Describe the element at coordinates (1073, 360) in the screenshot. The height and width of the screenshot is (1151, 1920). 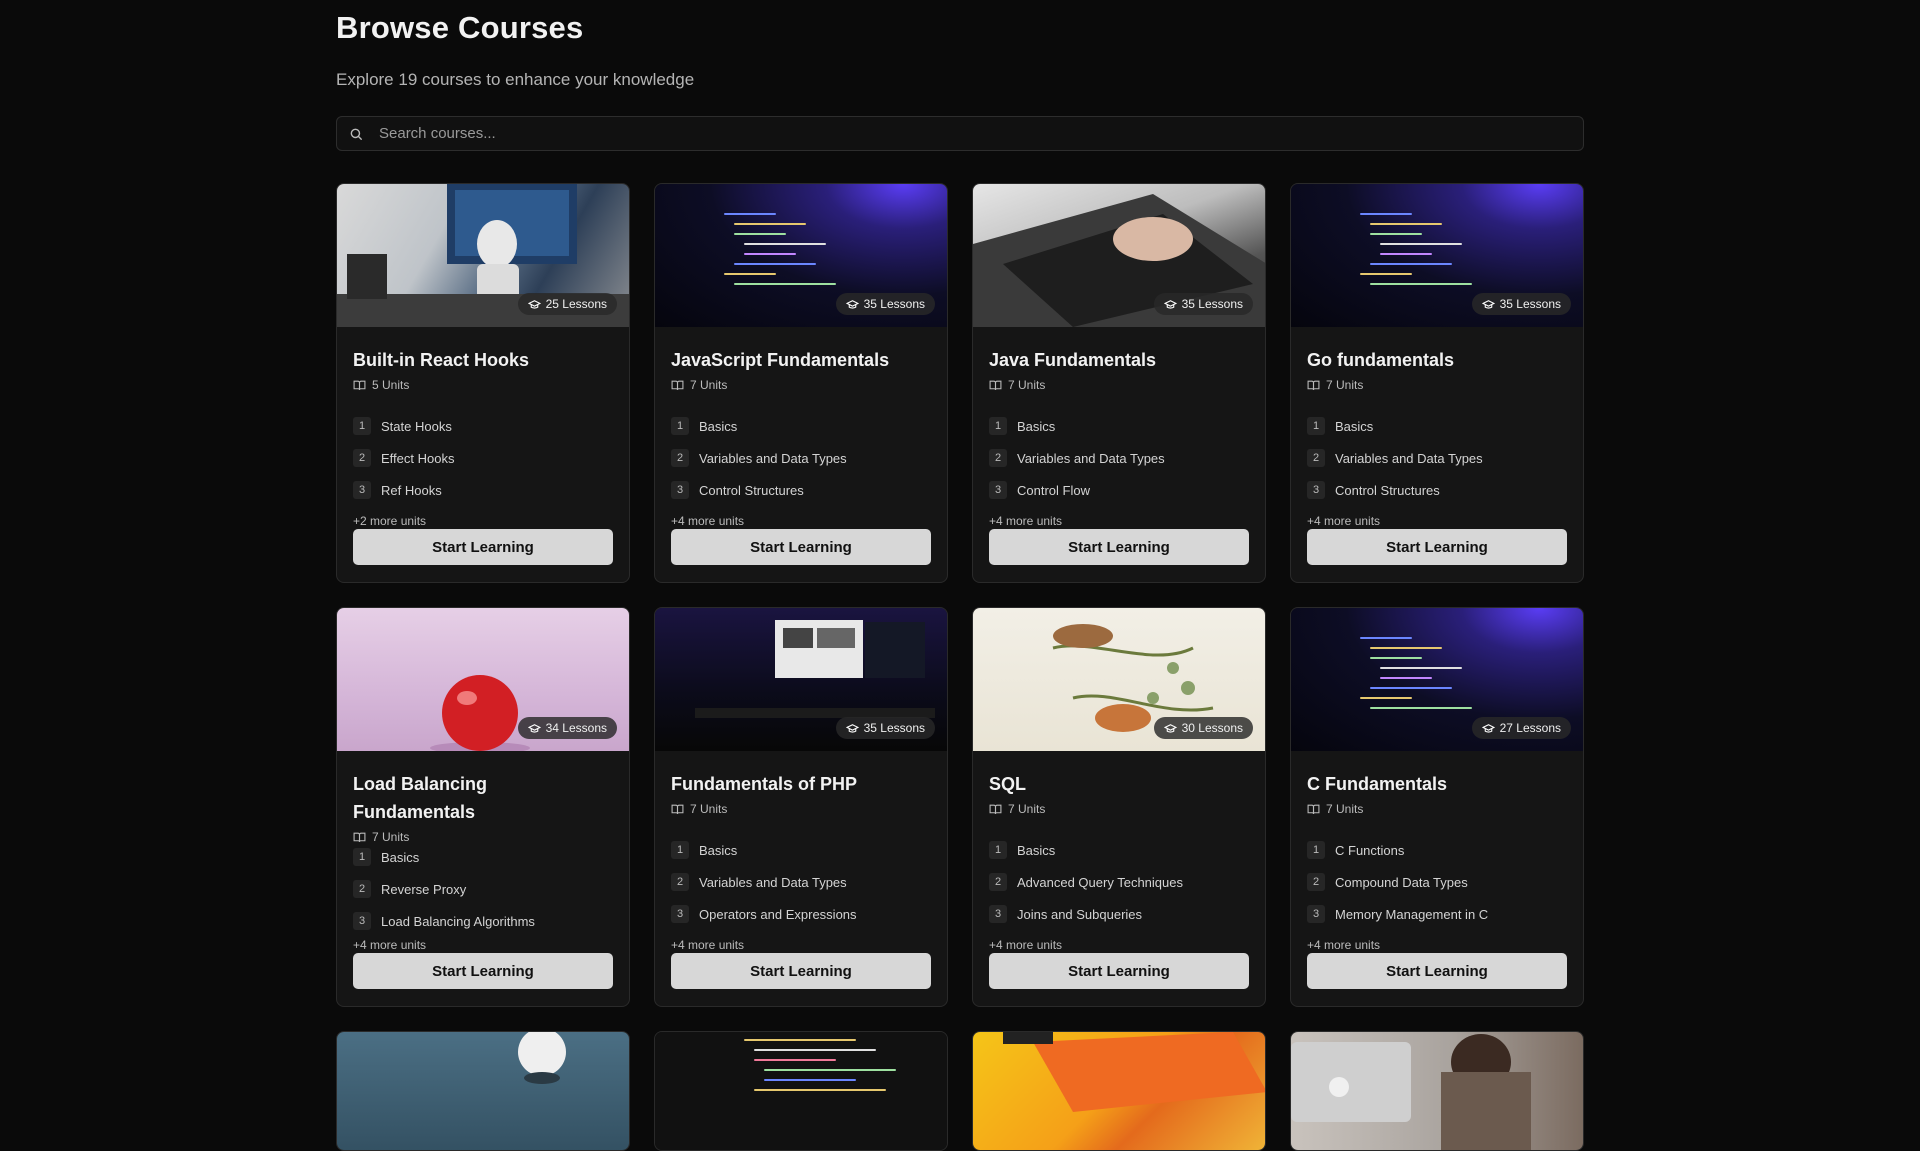
I see `course-title: Java Fundamentals` at that location.